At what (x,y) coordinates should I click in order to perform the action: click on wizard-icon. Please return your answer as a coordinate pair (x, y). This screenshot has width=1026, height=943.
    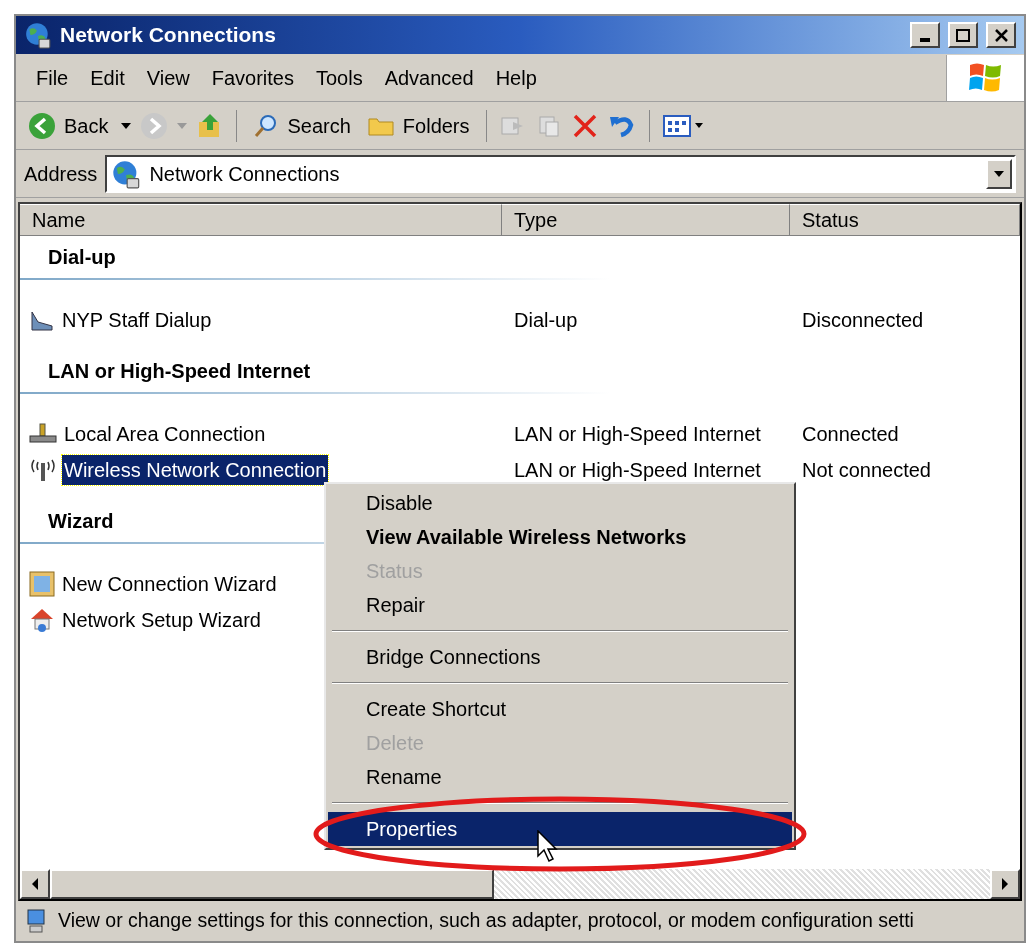
    Looking at the image, I should click on (42, 584).